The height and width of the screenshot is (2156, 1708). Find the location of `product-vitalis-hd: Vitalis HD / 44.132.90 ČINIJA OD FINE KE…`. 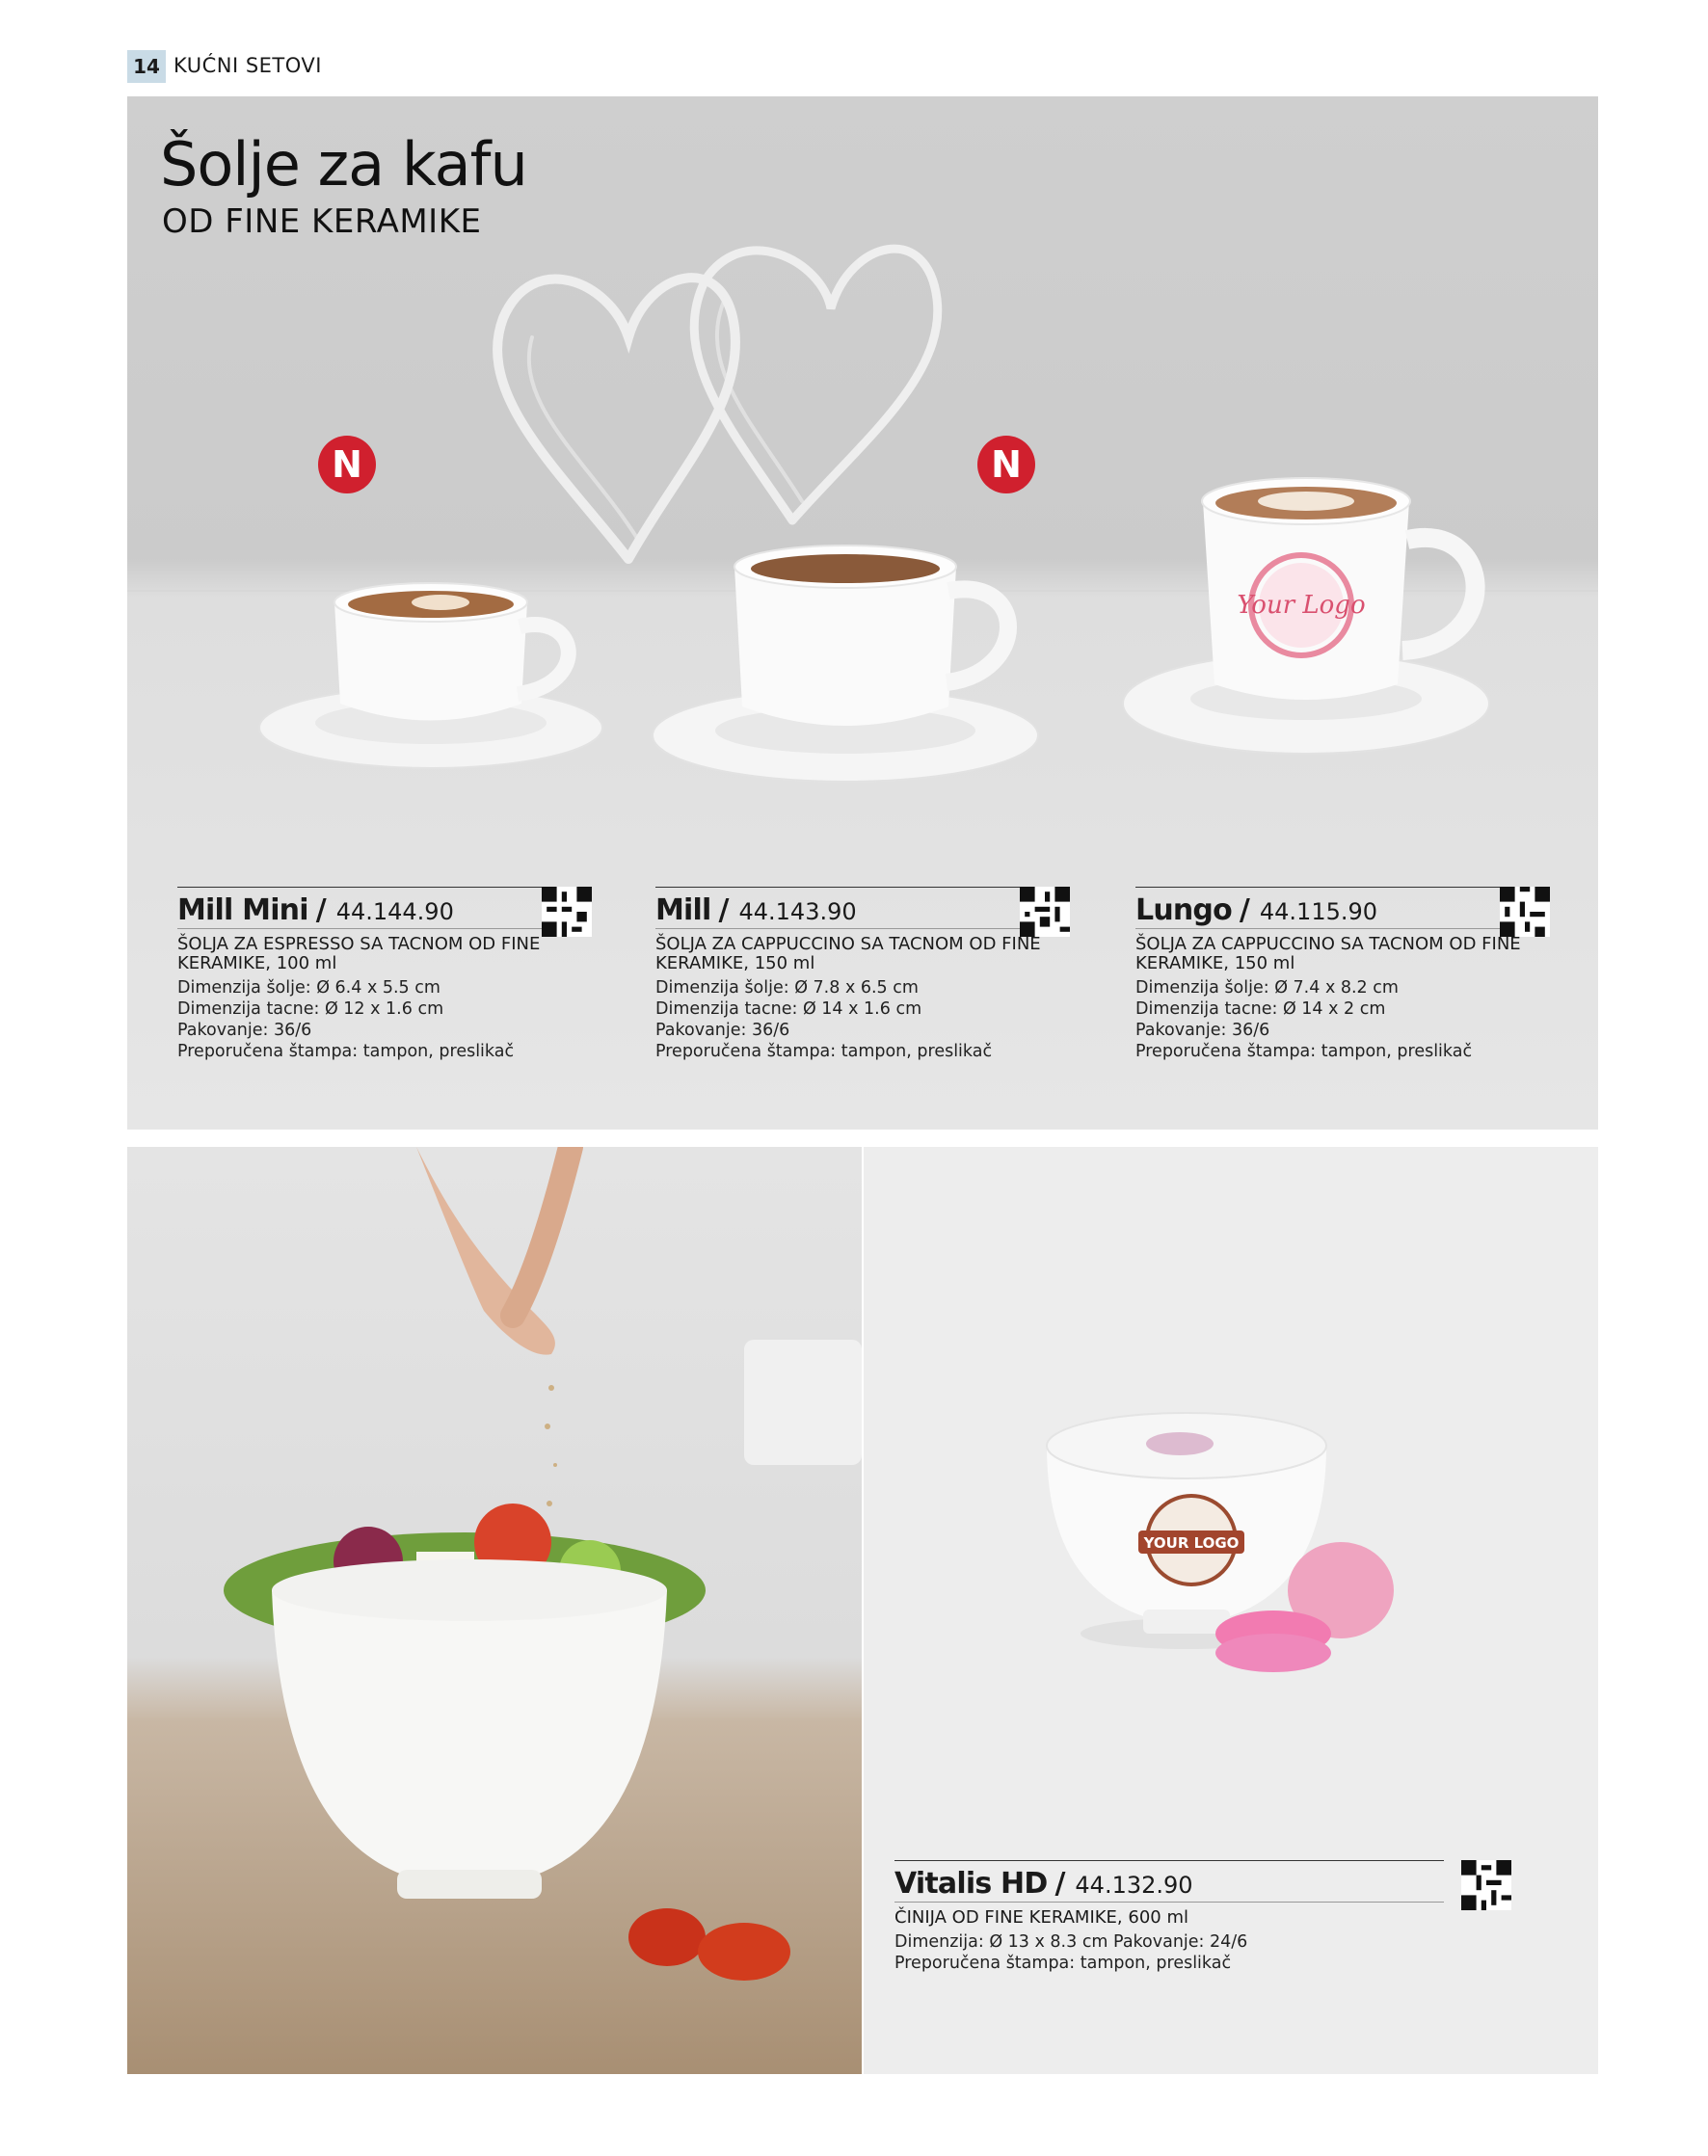

product-vitalis-hd: Vitalis HD / 44.132.90 ČINIJA OD FINE KE… is located at coordinates (1169, 1917).